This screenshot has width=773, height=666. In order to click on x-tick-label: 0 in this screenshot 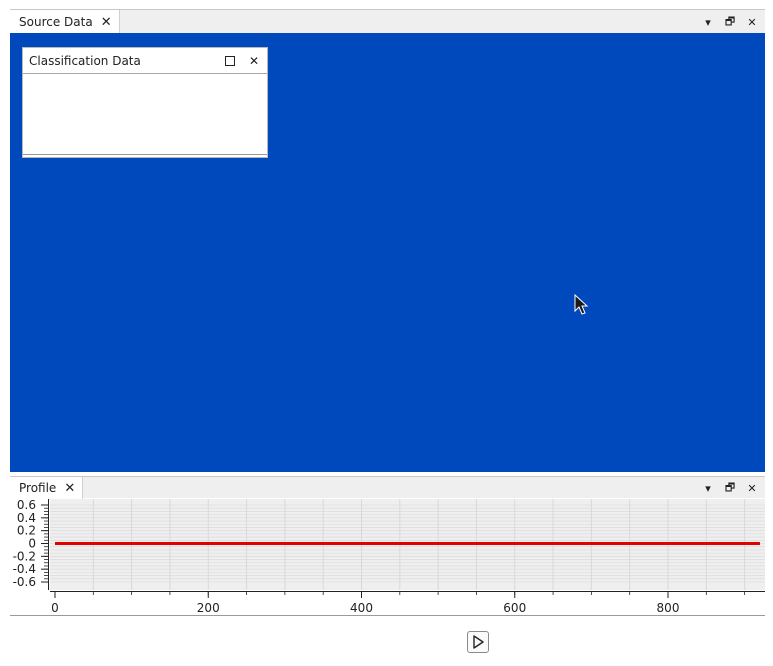, I will do `click(55, 608)`.